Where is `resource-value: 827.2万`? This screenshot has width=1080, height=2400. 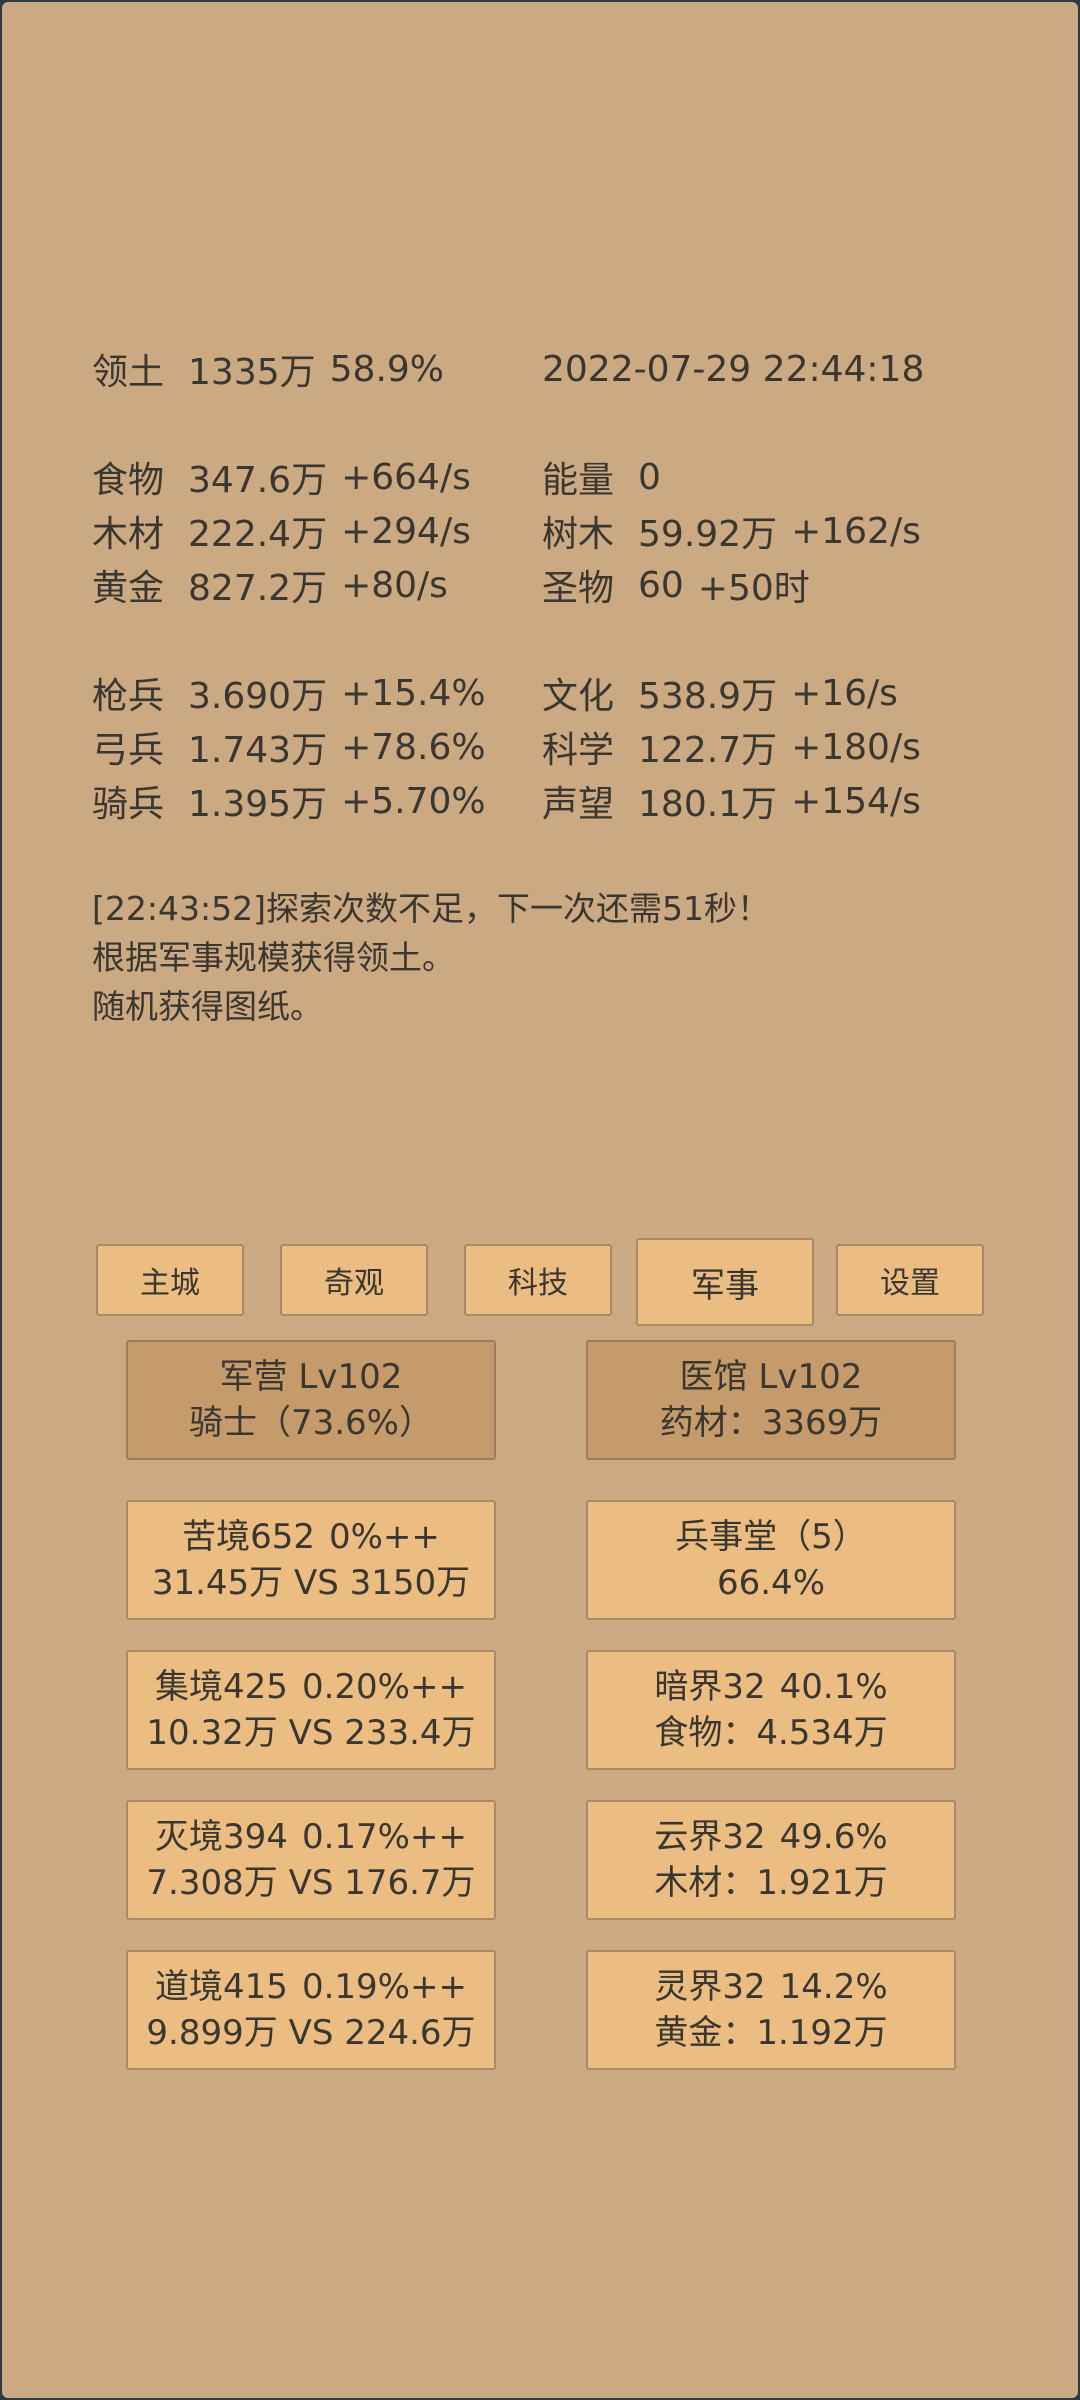 resource-value: 827.2万 is located at coordinates (258, 588).